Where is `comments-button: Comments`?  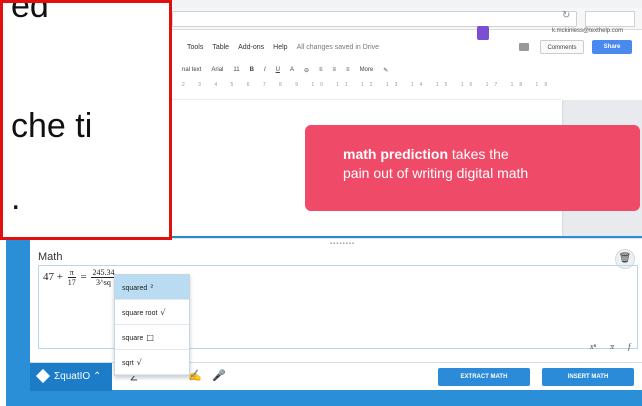 comments-button: Comments is located at coordinates (562, 47).